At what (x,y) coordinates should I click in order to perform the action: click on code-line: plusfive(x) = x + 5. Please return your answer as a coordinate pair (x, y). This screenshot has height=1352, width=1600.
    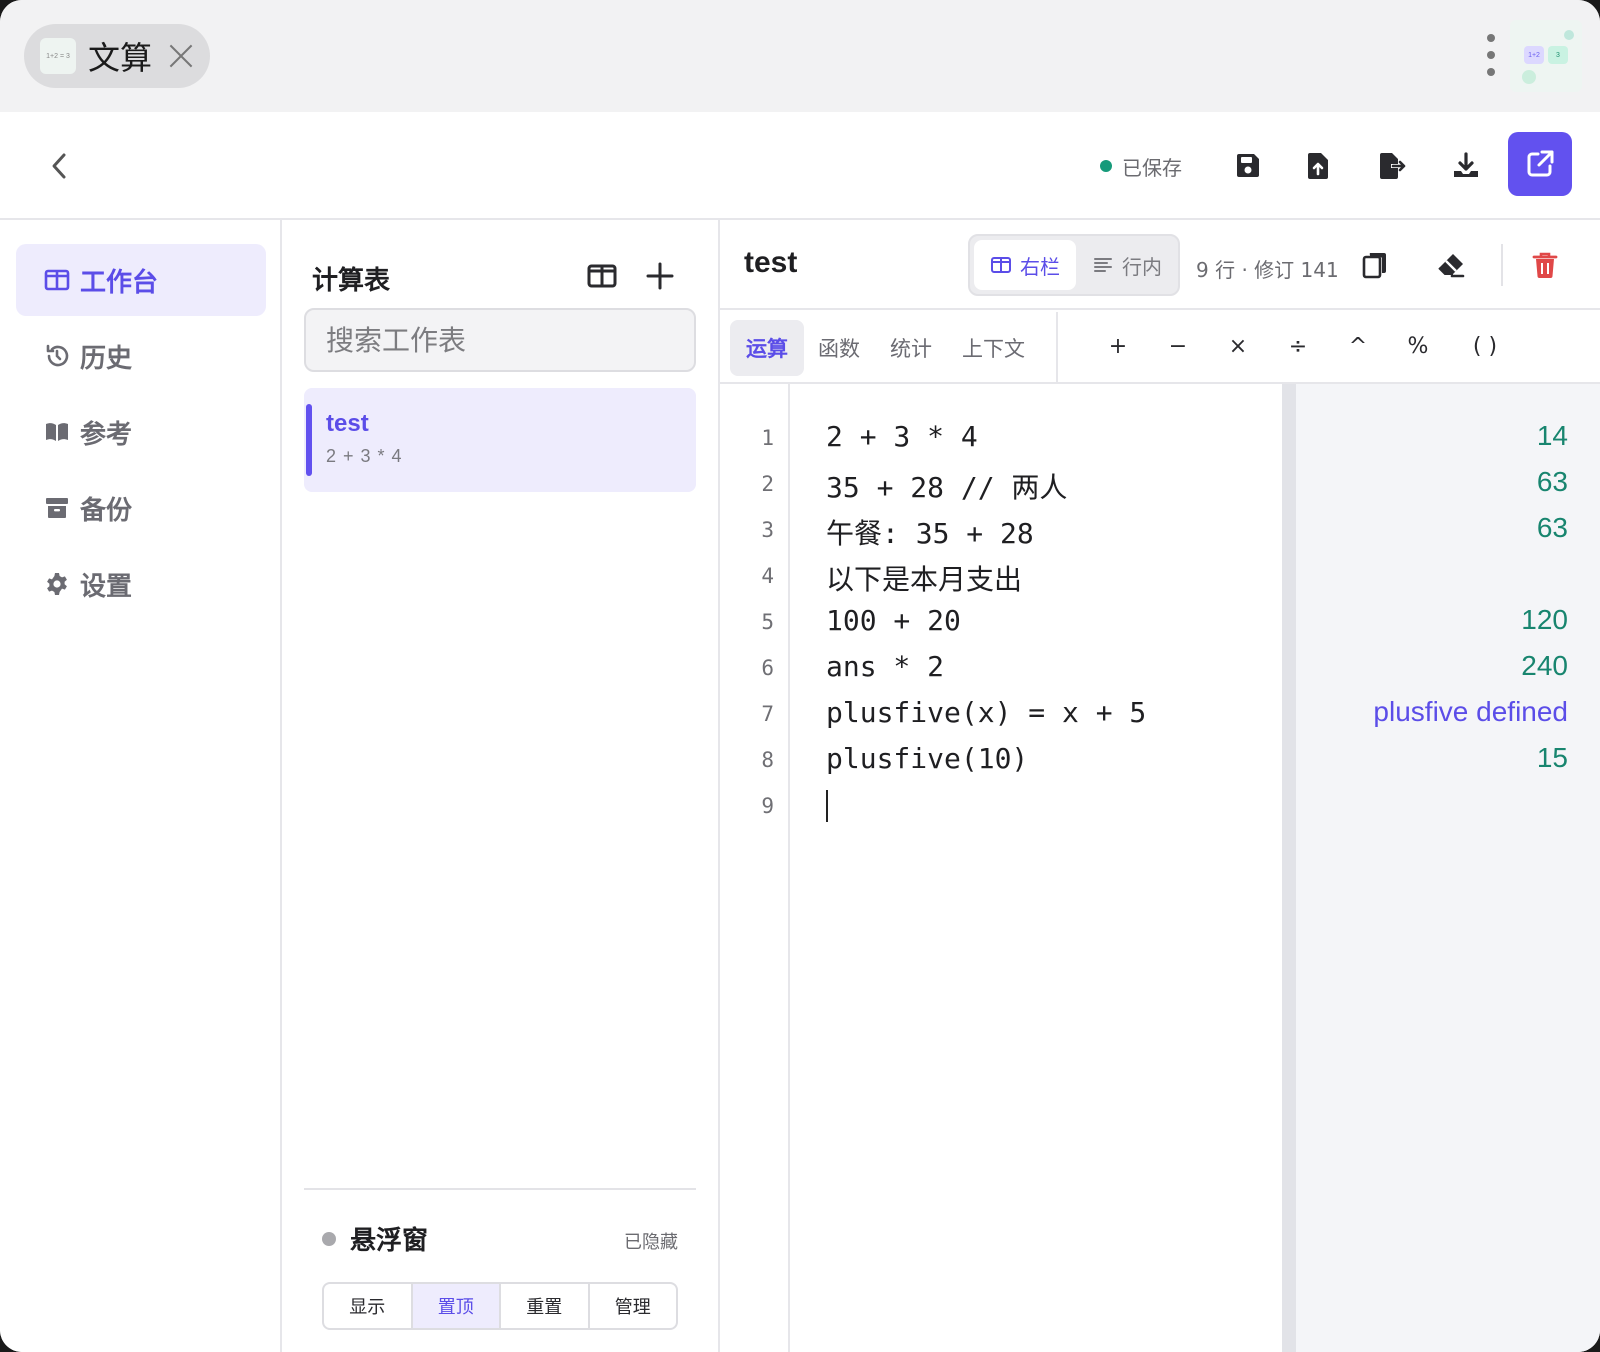
    Looking at the image, I should click on (986, 712).